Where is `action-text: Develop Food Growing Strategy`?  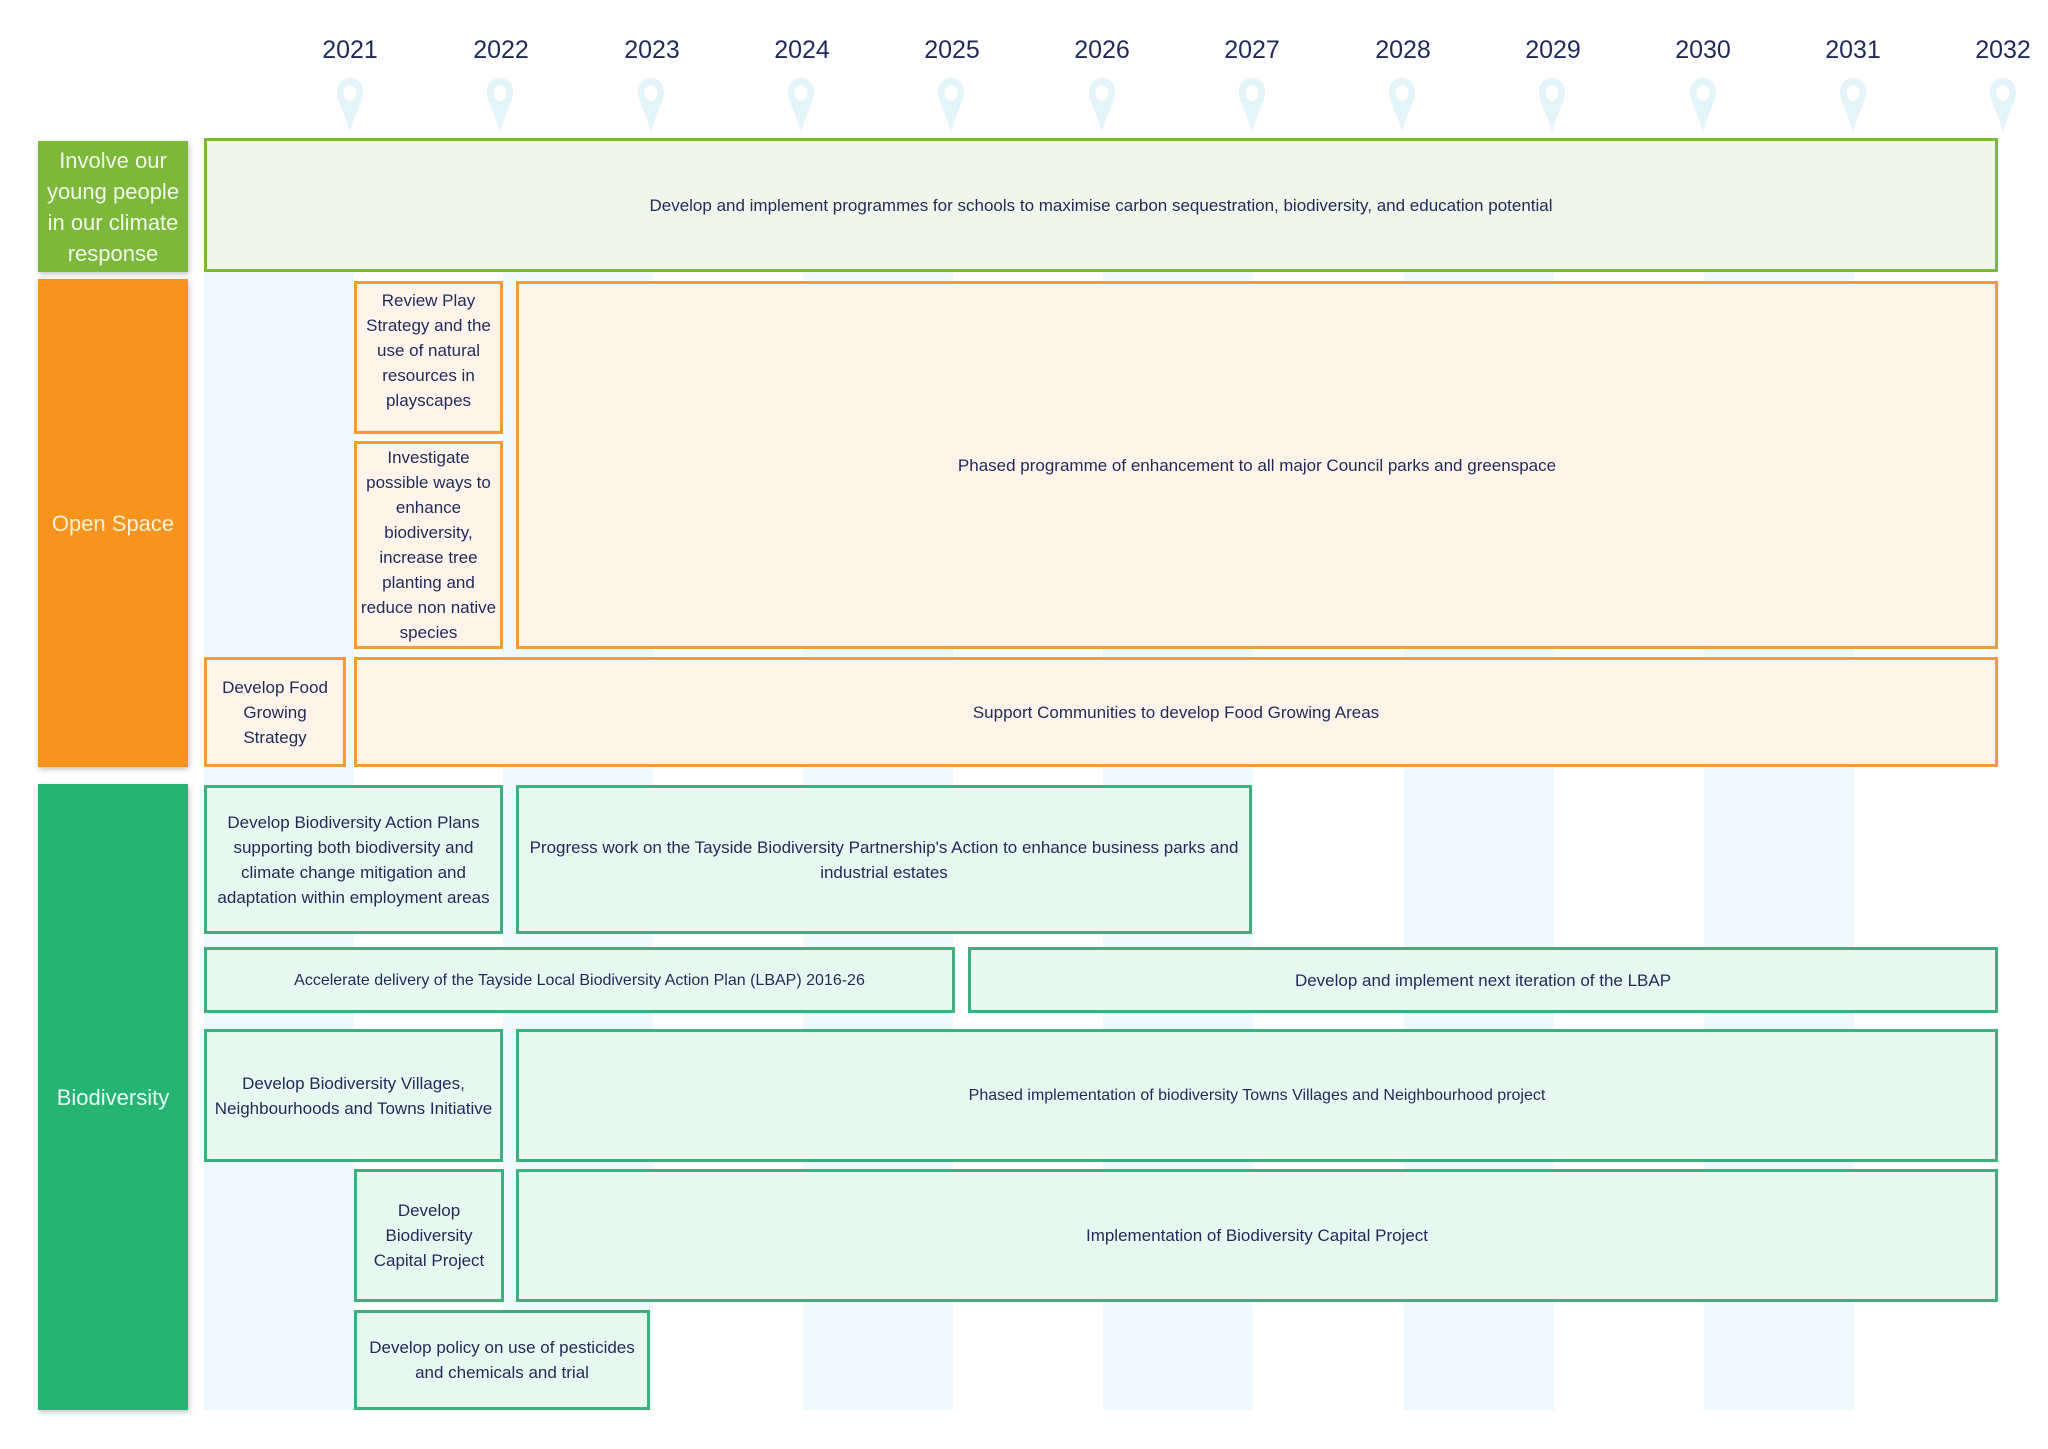 action-text: Develop Food Growing Strategy is located at coordinates (275, 712).